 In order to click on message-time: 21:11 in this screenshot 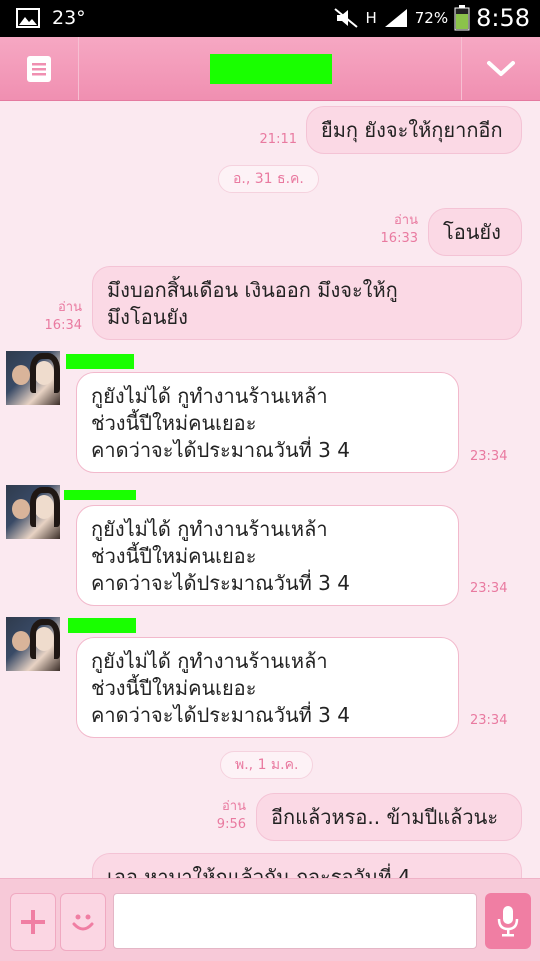, I will do `click(278, 139)`.